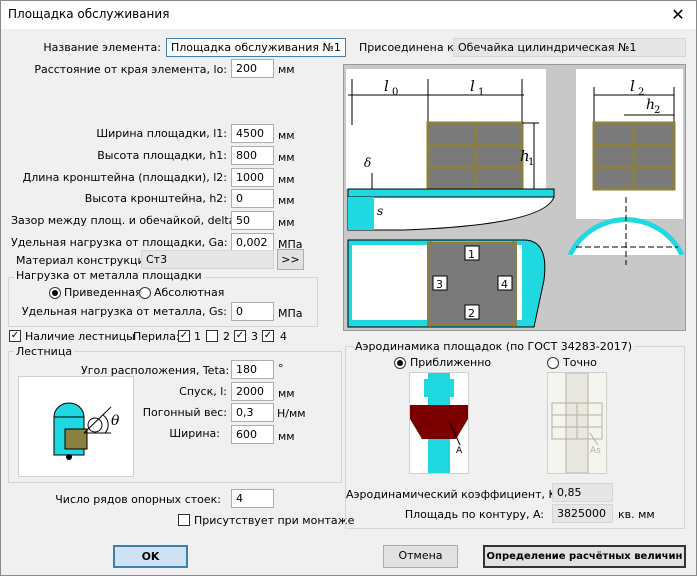 The height and width of the screenshot is (576, 697). What do you see at coordinates (531, 162) in the screenshot?
I see `h1-sub: 1` at bounding box center [531, 162].